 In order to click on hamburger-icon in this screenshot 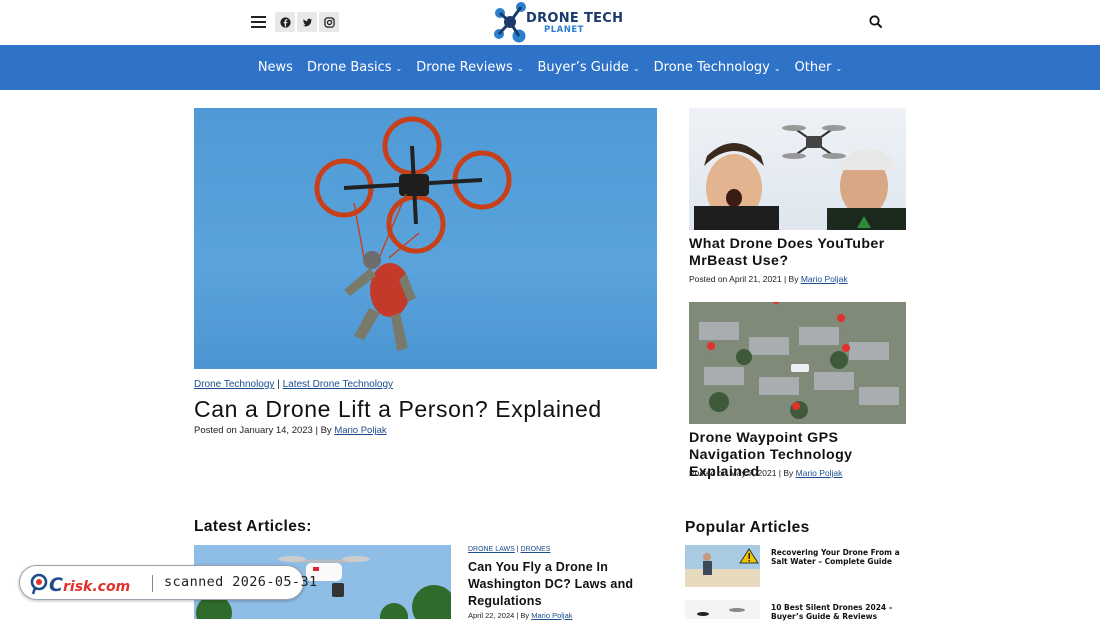, I will do `click(258, 22)`.